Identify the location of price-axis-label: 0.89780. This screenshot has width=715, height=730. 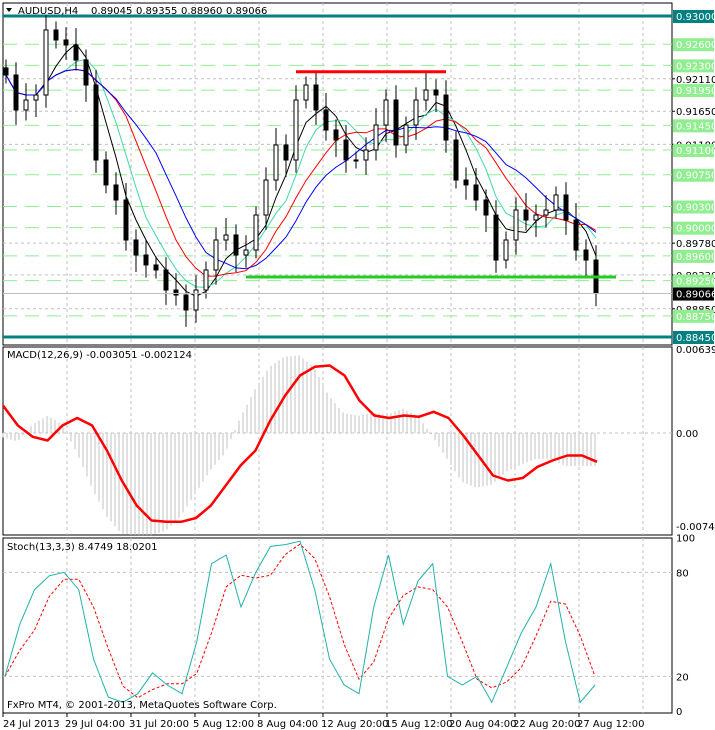
(695, 244).